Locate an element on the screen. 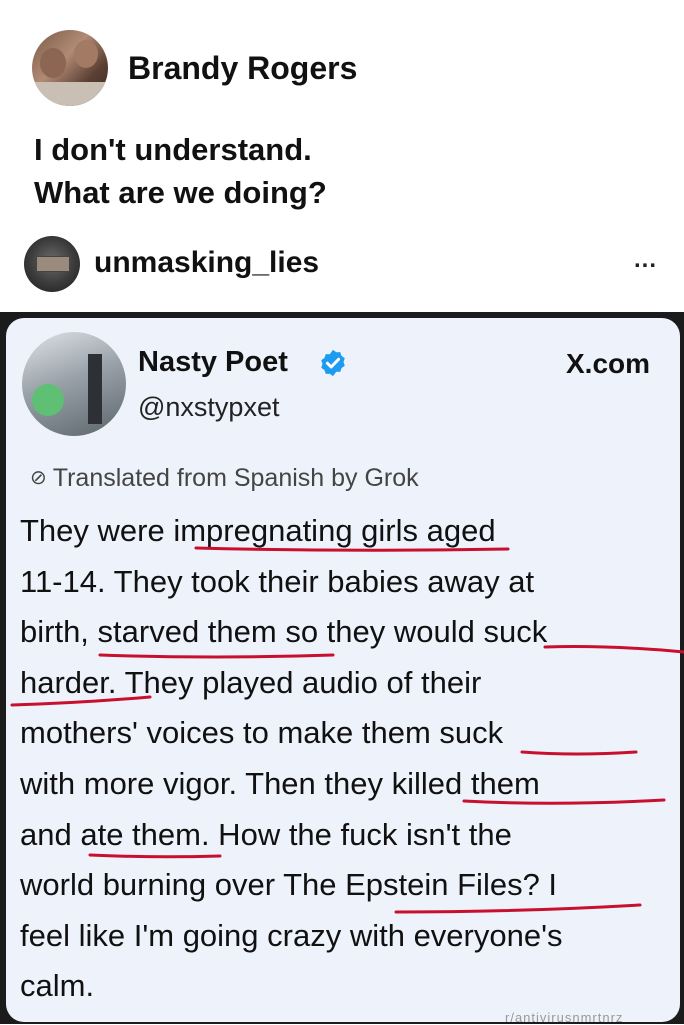 The height and width of the screenshot is (1025, 684). shared-account-name: unmasking_lies is located at coordinates (206, 263).